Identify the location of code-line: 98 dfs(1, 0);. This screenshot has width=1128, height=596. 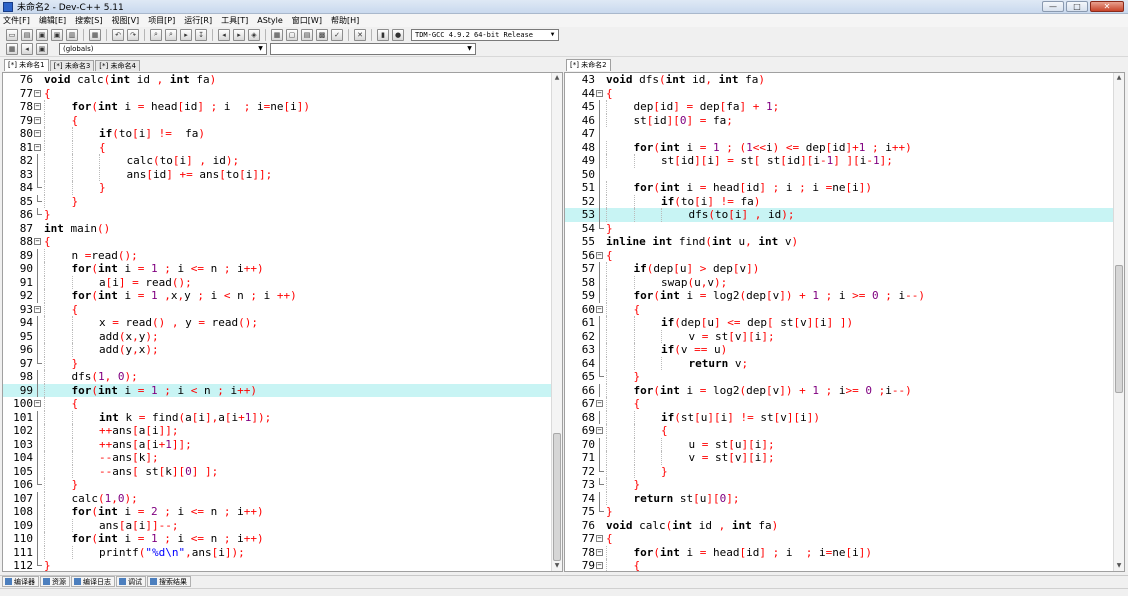
(282, 377).